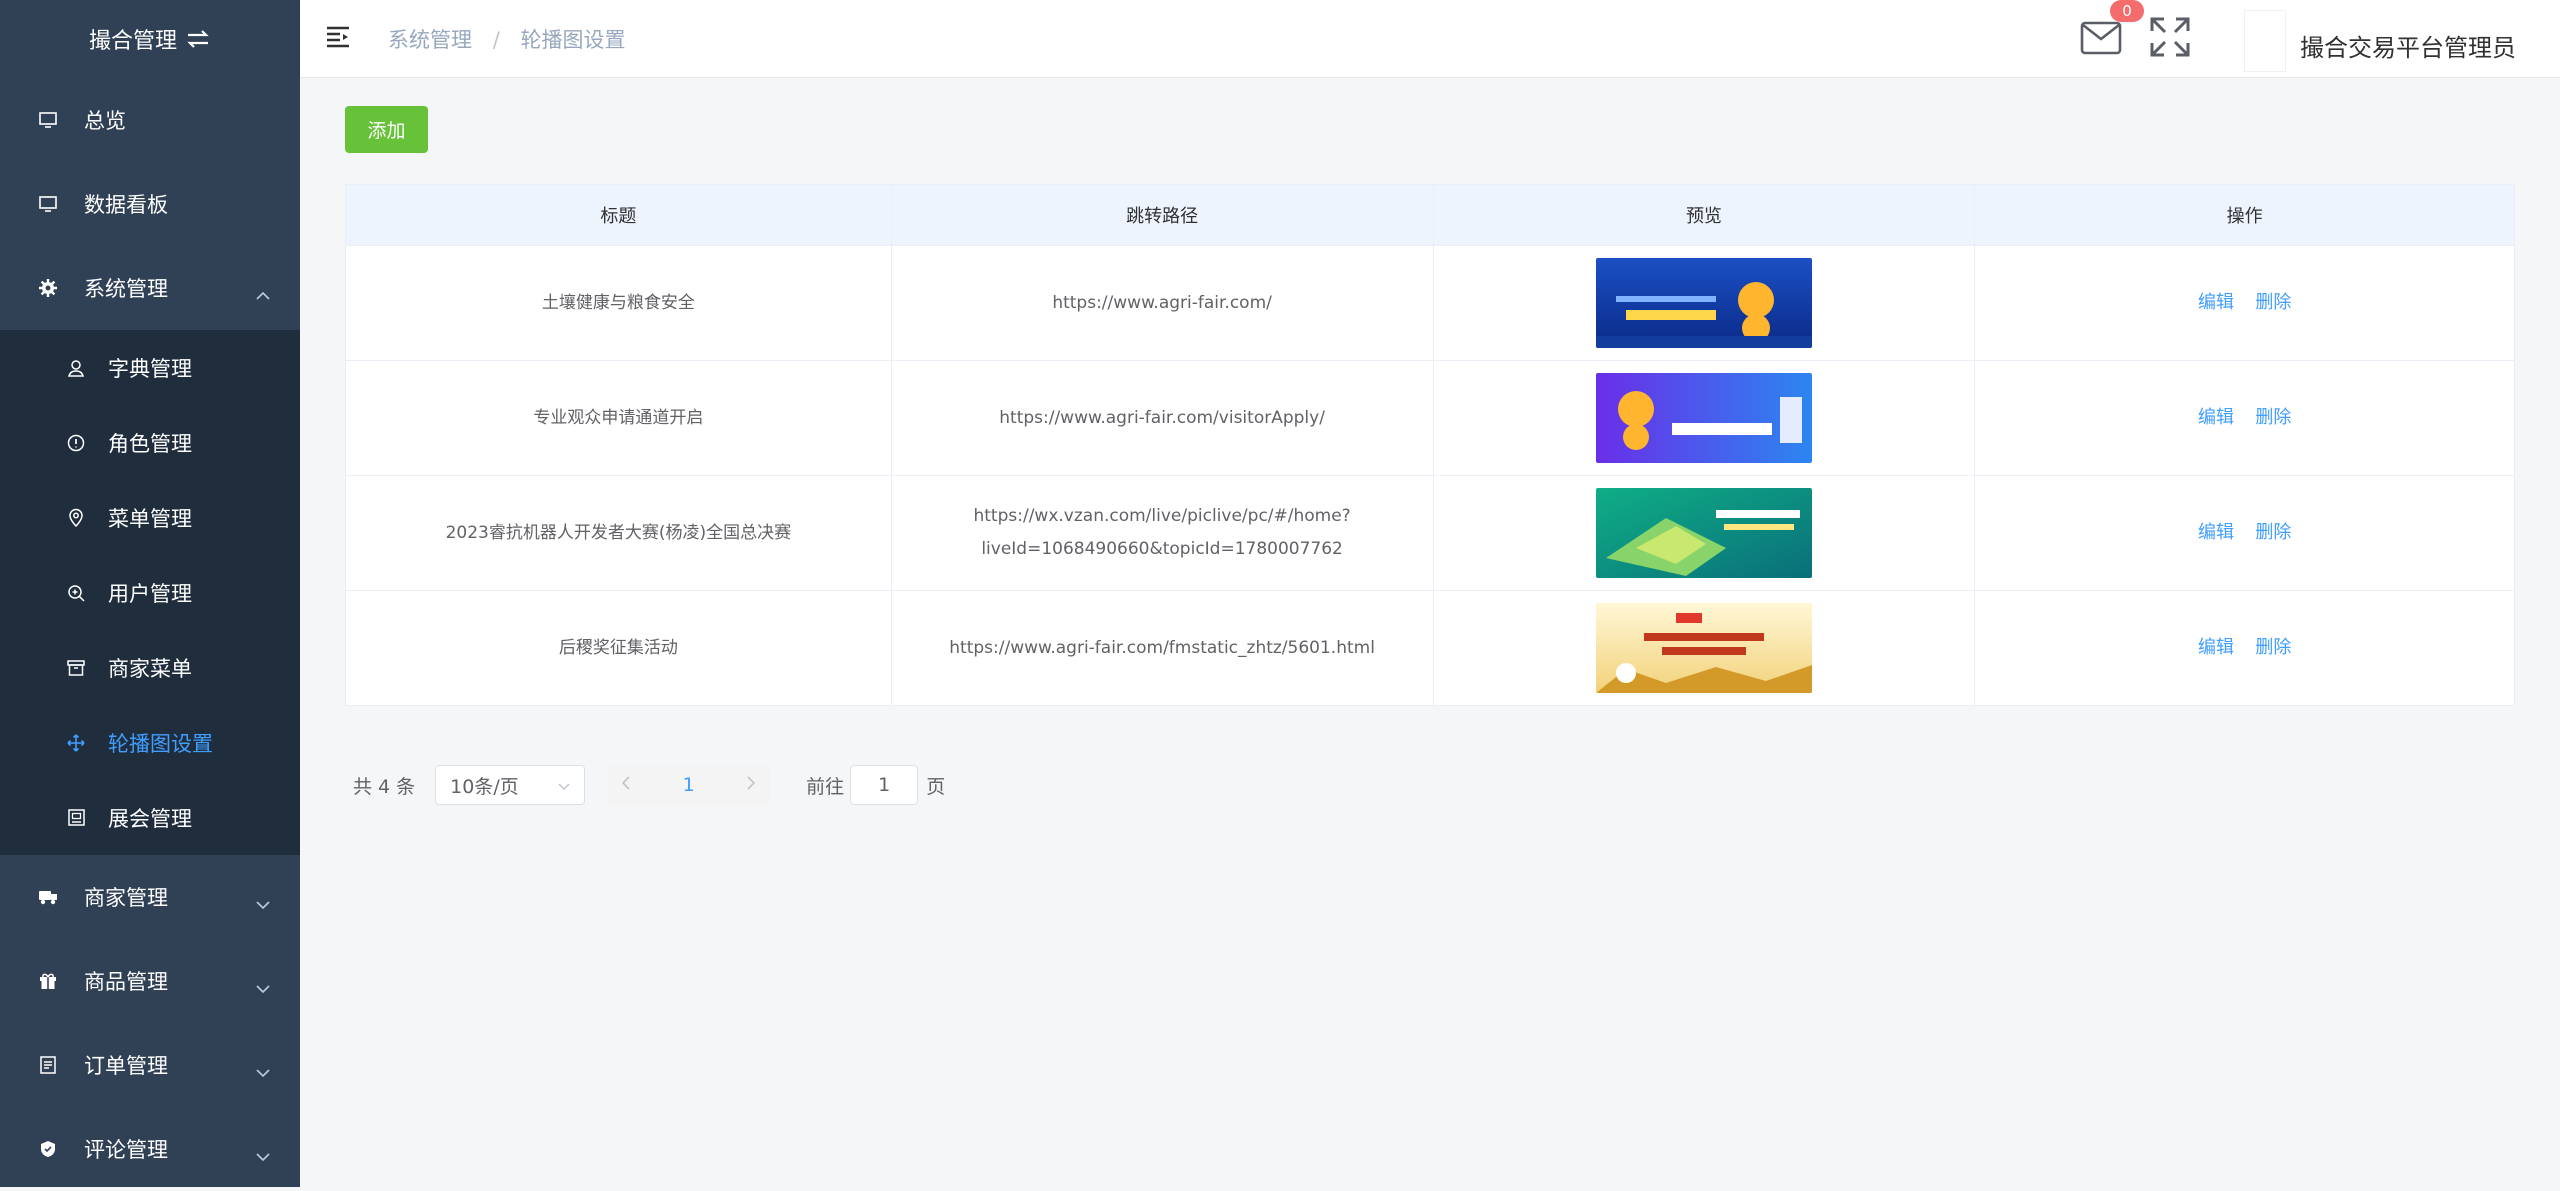 The image size is (2560, 1191). Describe the element at coordinates (2265, 41) in the screenshot. I see `avatar` at that location.